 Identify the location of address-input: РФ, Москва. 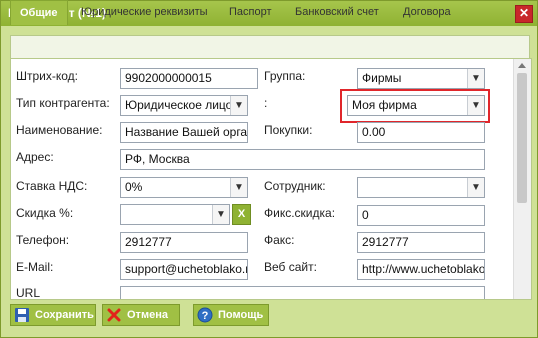
(302, 159).